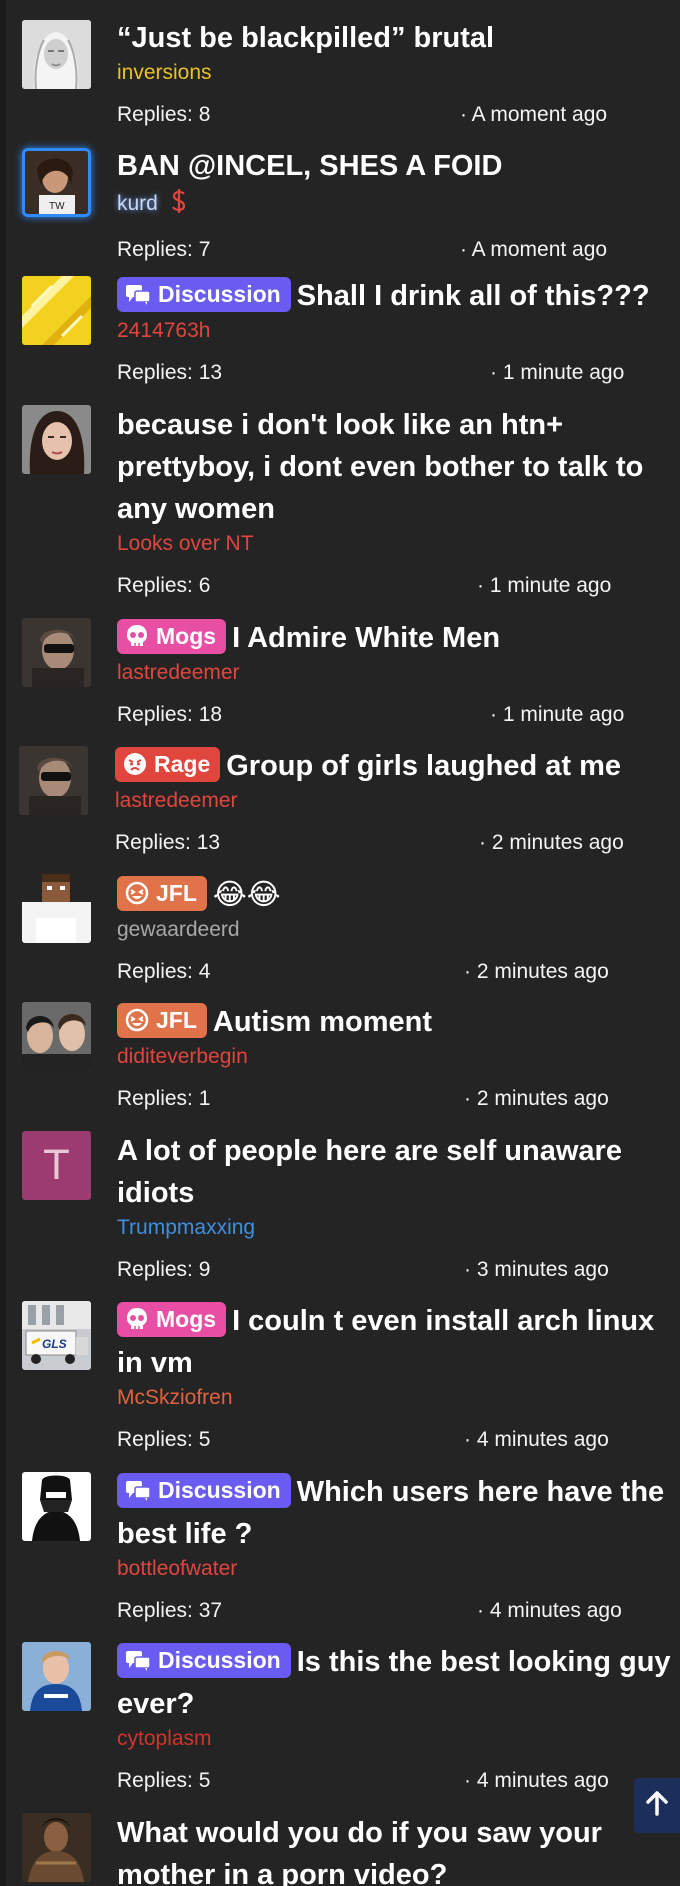 Image resolution: width=680 pixels, height=1886 pixels. I want to click on thread-author: gewaardeerd, so click(398, 930).